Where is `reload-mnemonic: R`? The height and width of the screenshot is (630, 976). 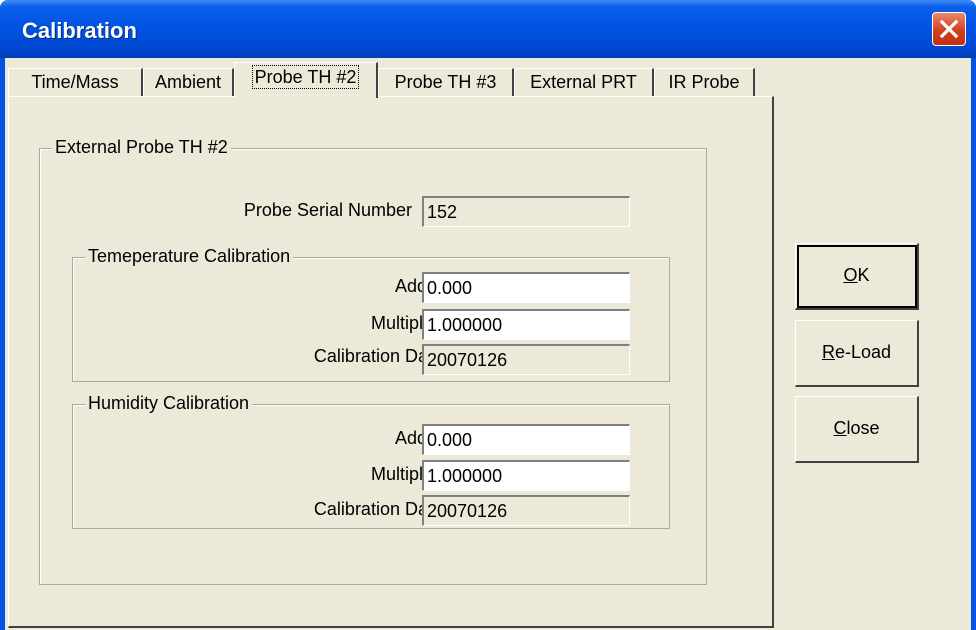
reload-mnemonic: R is located at coordinates (828, 352).